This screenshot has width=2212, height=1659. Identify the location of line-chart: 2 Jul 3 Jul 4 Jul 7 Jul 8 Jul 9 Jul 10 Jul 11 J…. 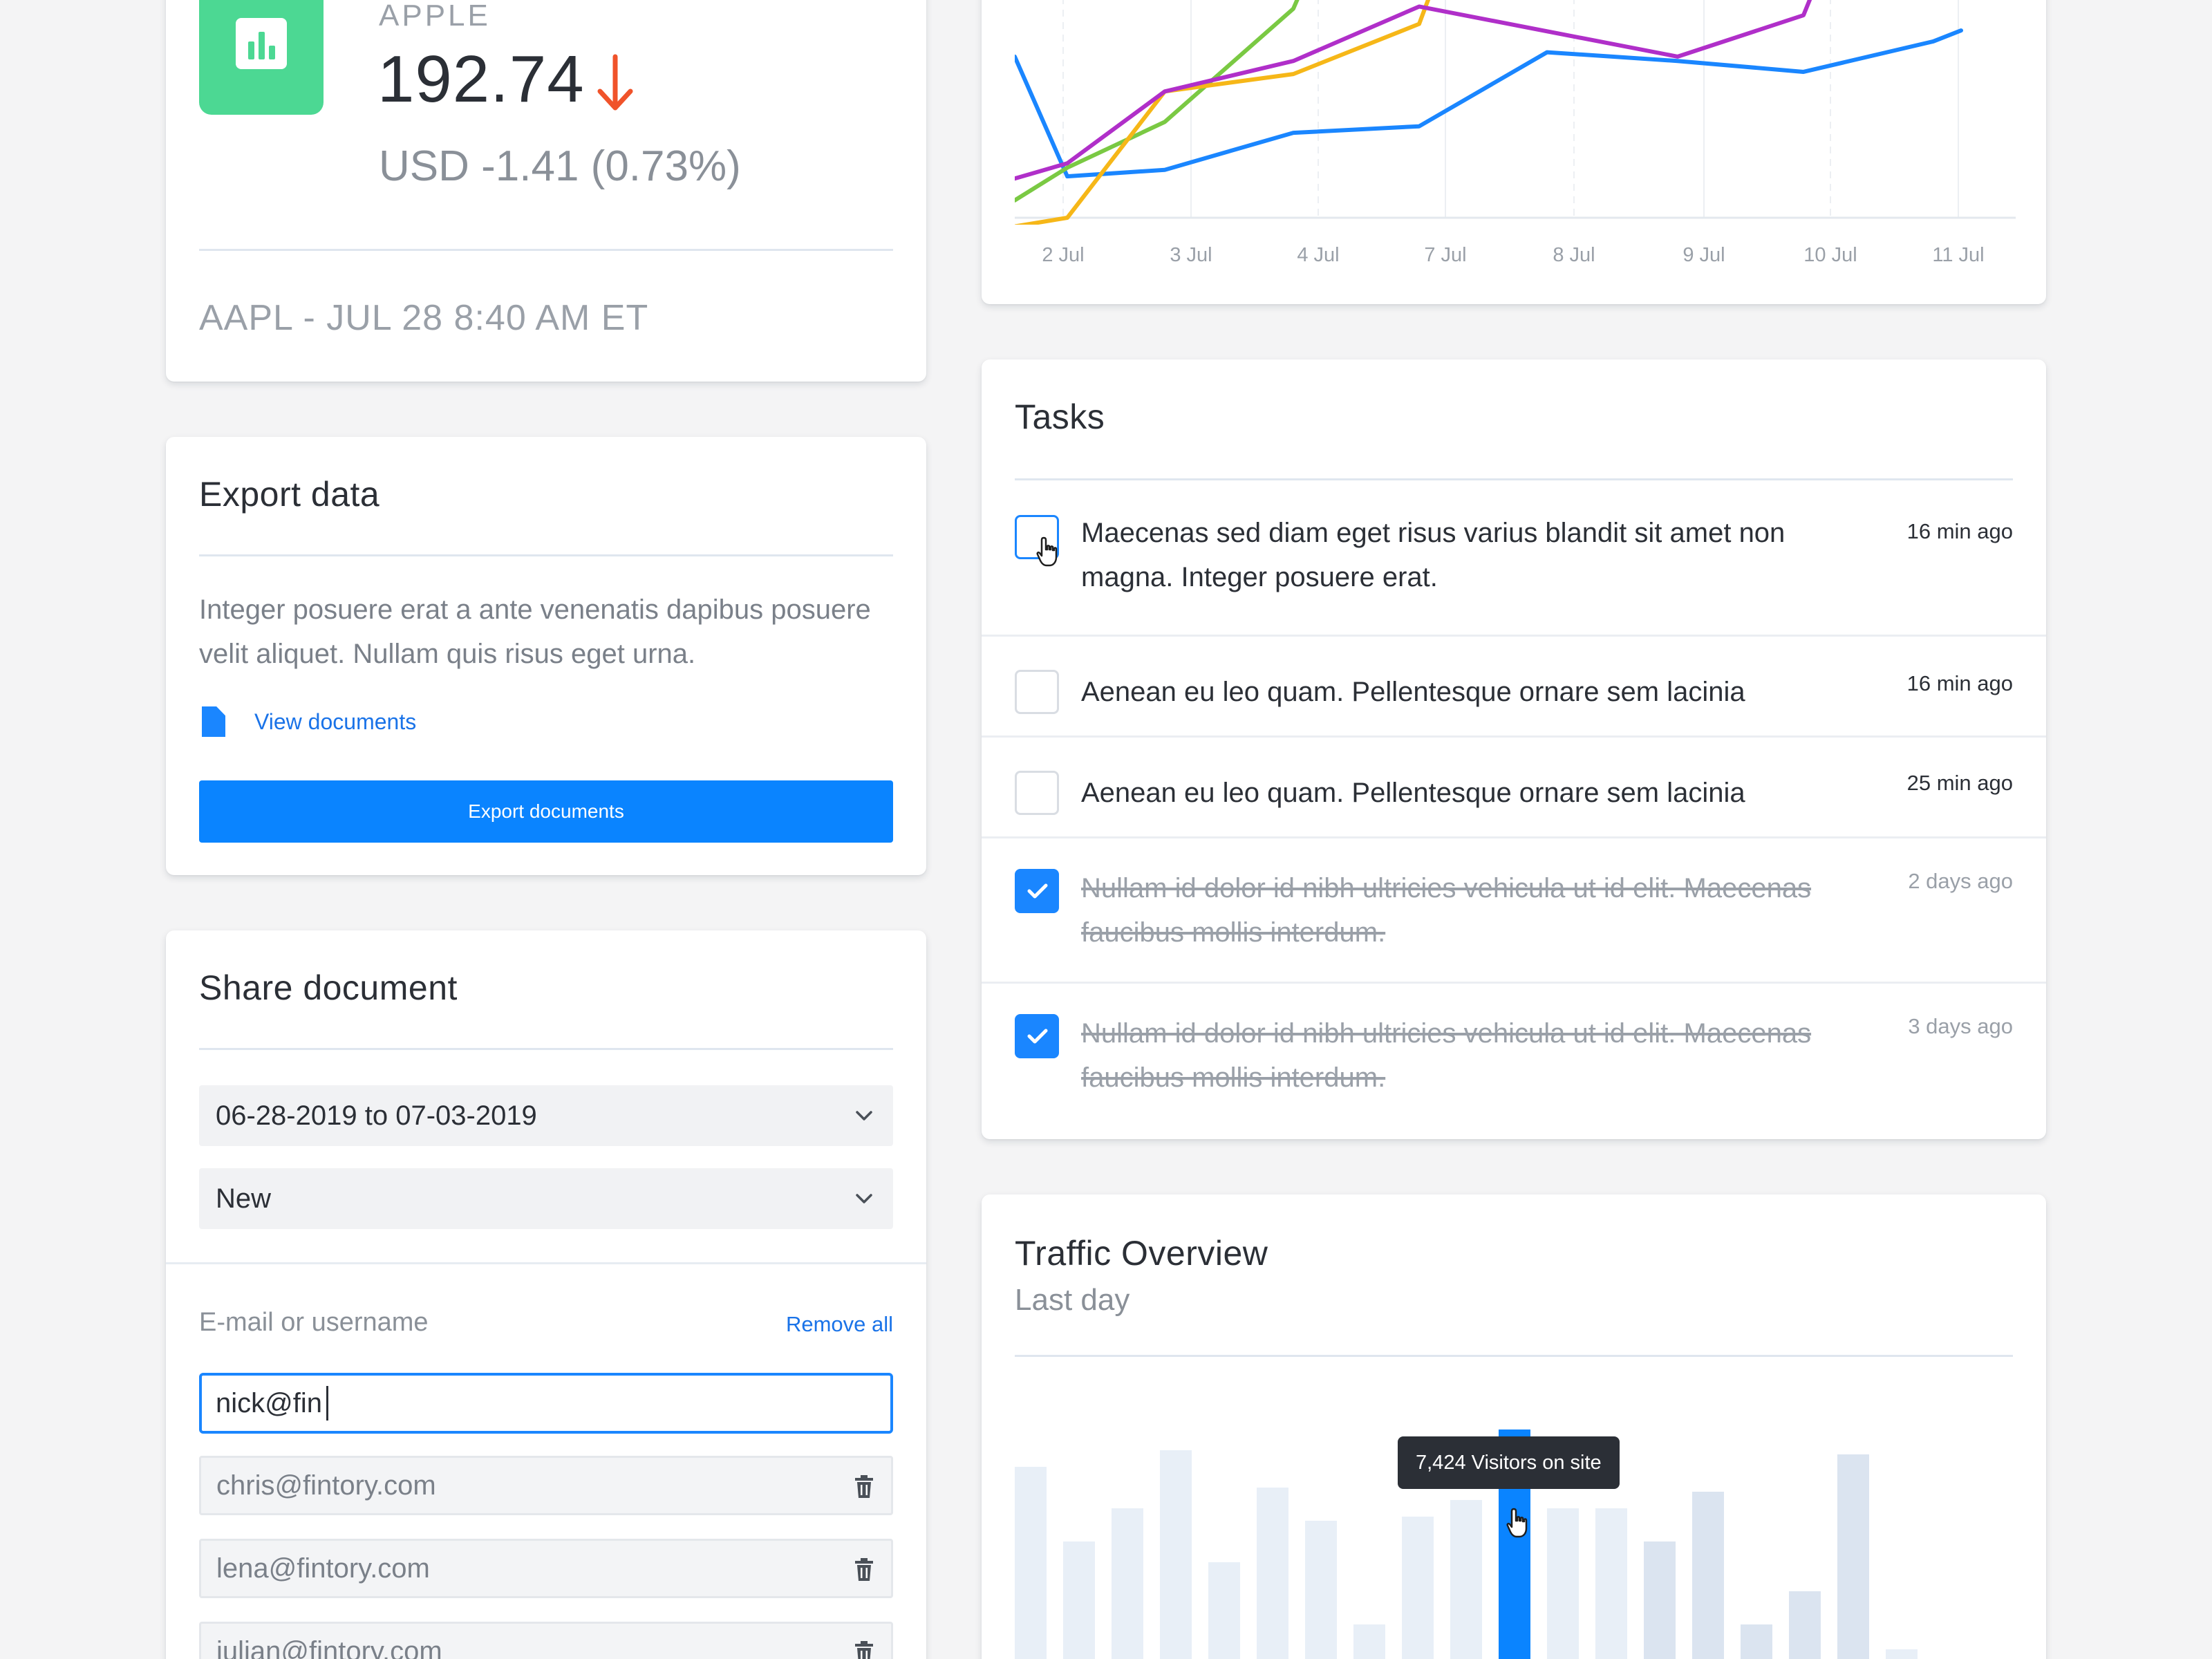
(1516, 133).